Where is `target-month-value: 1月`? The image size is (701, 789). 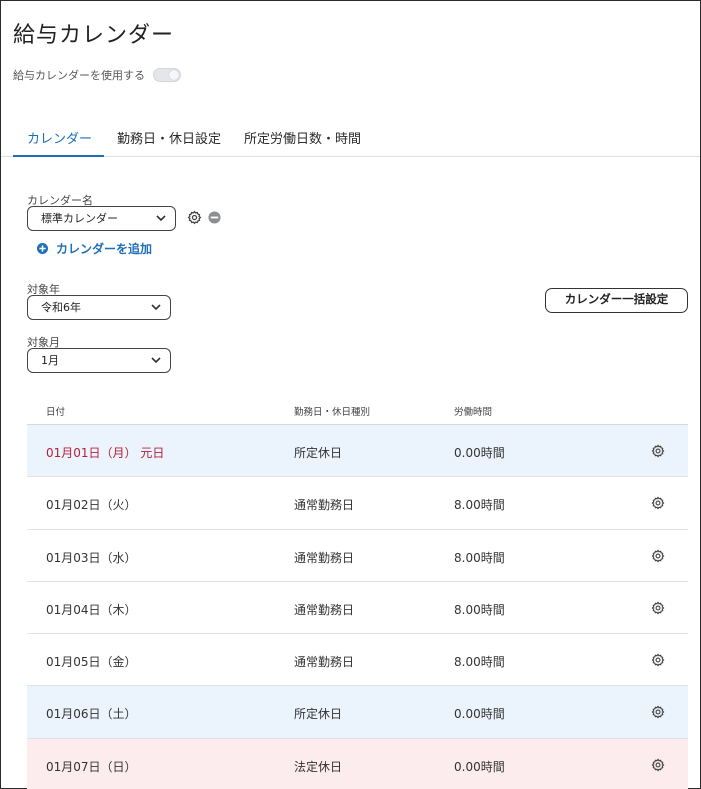 target-month-value: 1月 is located at coordinates (50, 360).